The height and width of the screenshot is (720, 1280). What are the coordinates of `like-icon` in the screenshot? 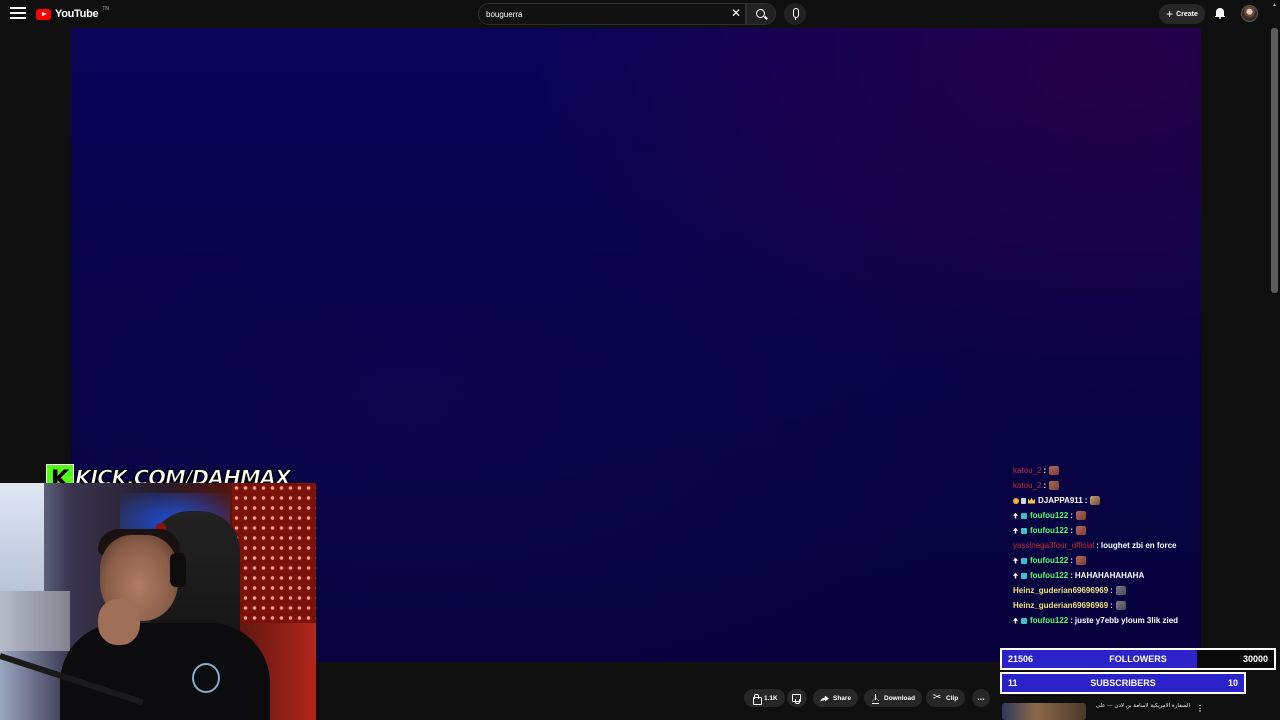 It's located at (756, 699).